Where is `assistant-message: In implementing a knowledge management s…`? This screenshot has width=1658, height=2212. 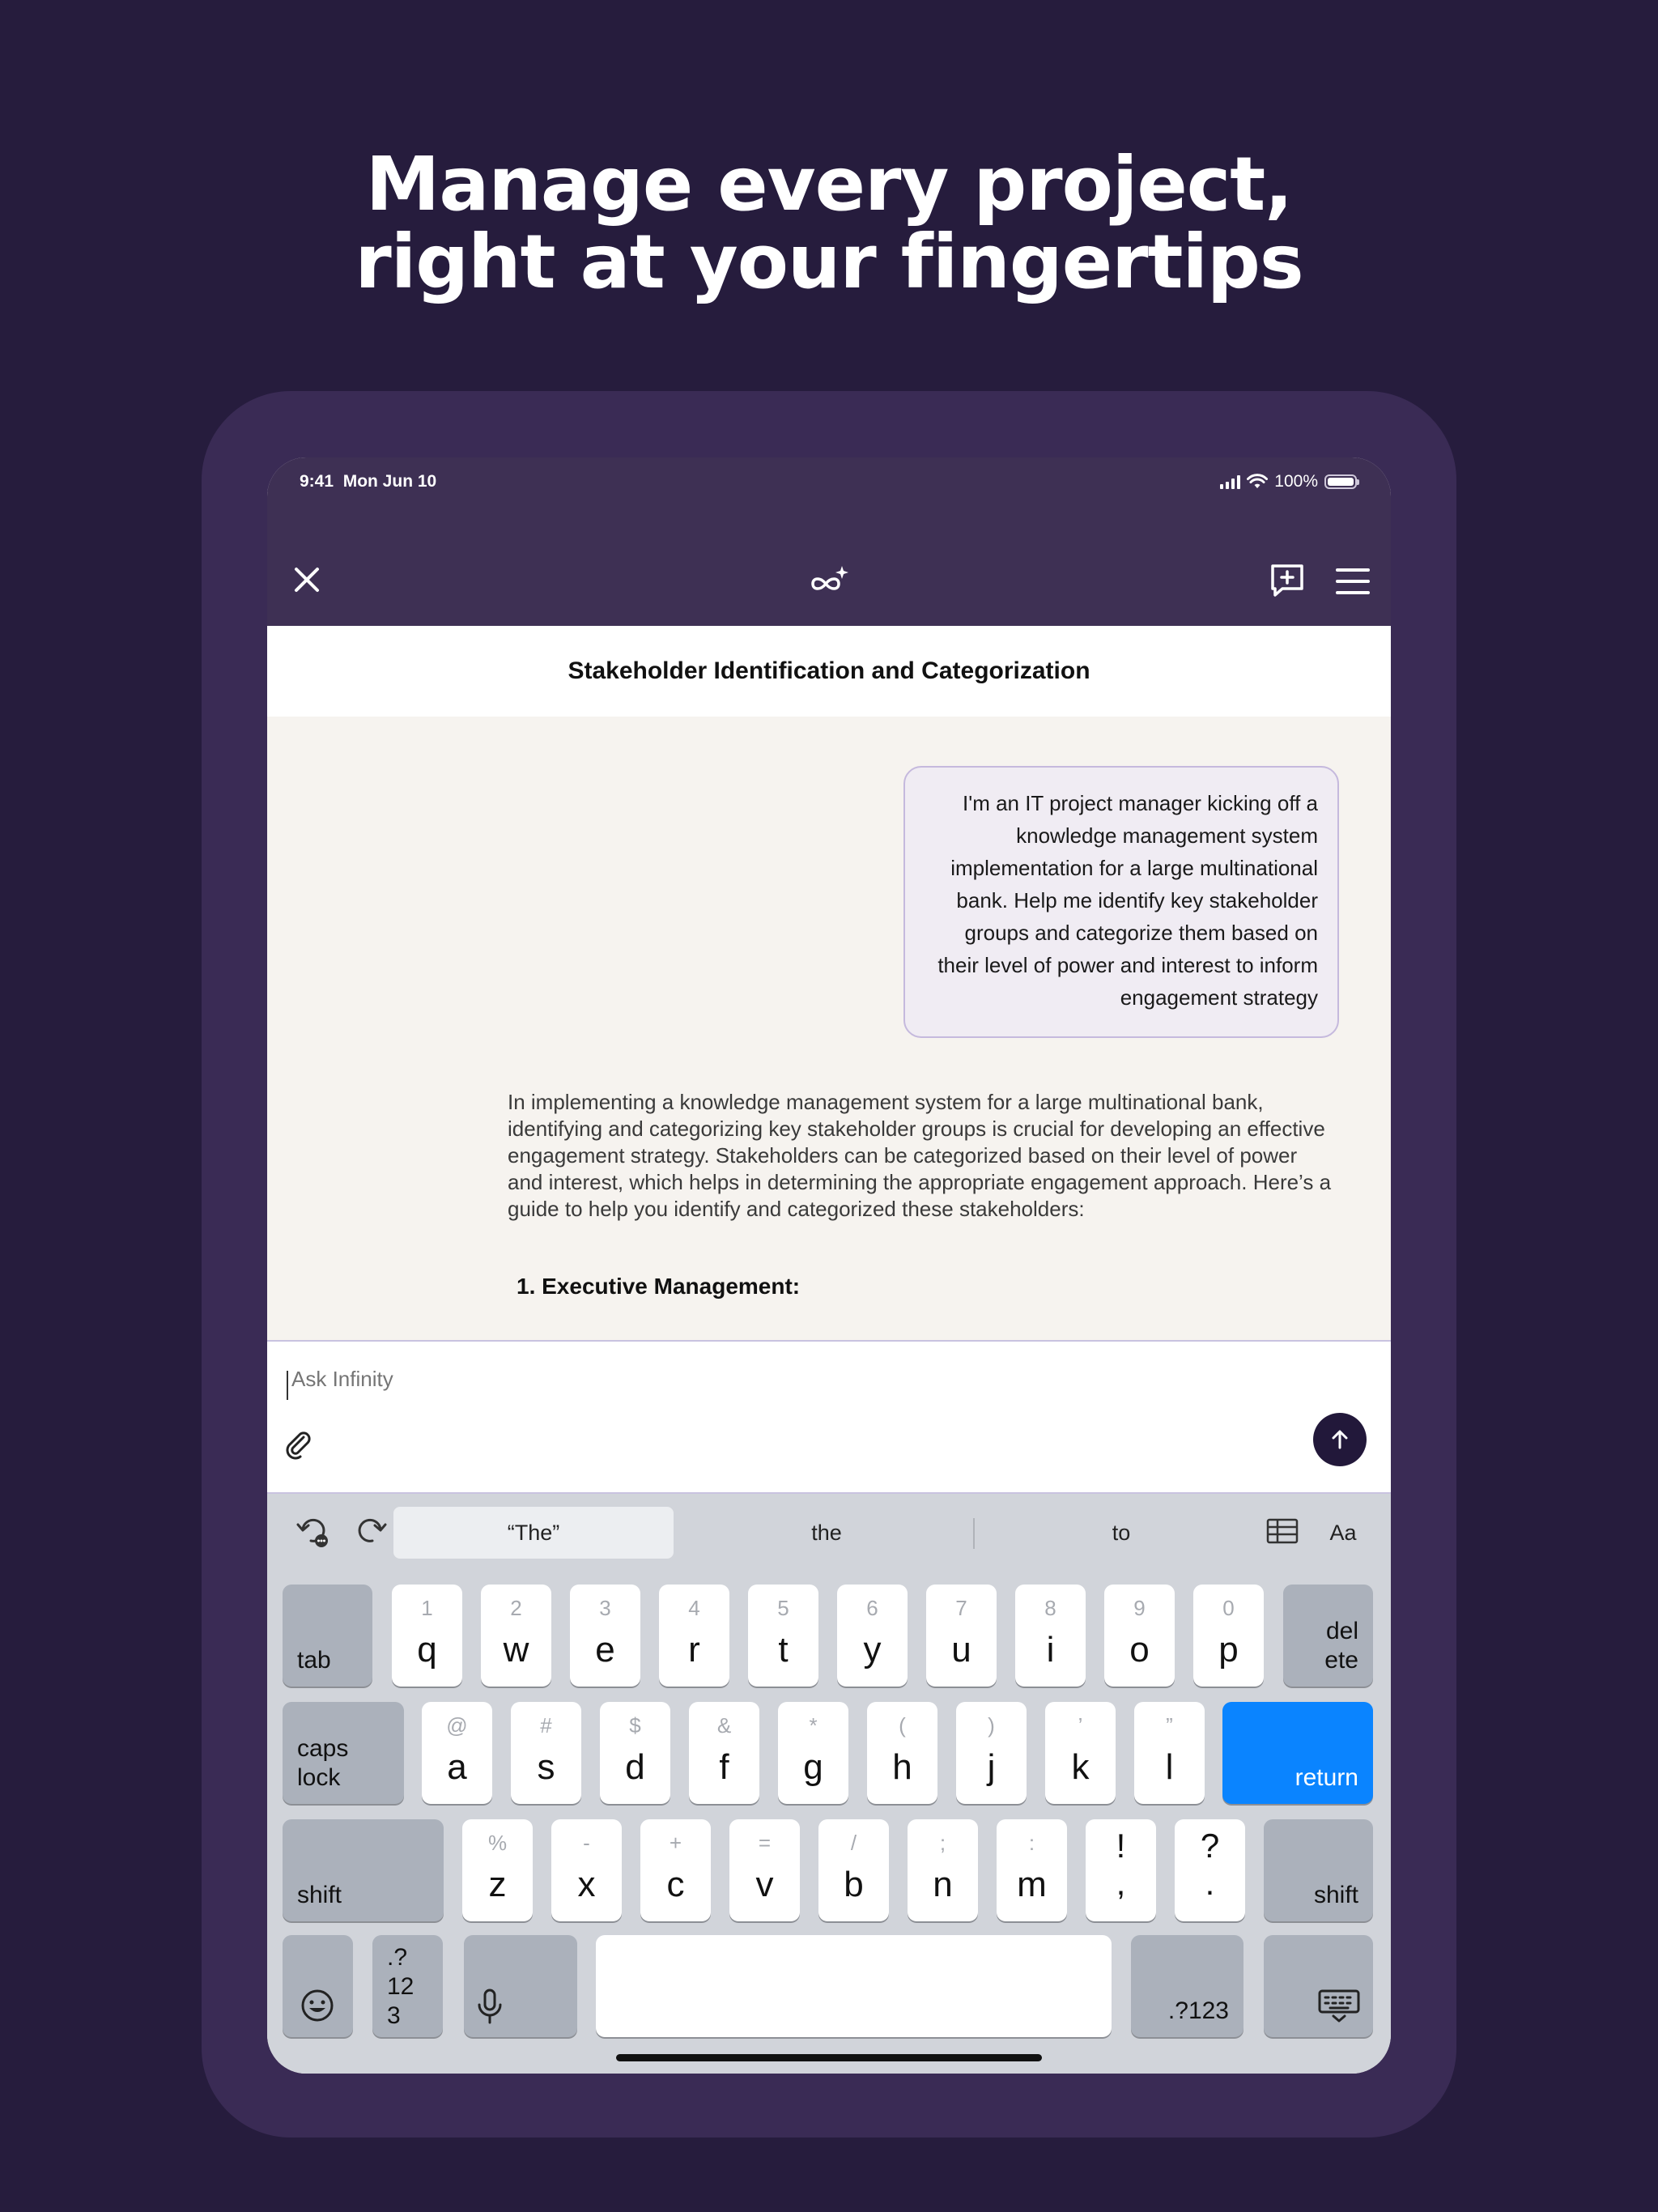
assistant-message: In implementing a knowledge management s… is located at coordinates (920, 1155).